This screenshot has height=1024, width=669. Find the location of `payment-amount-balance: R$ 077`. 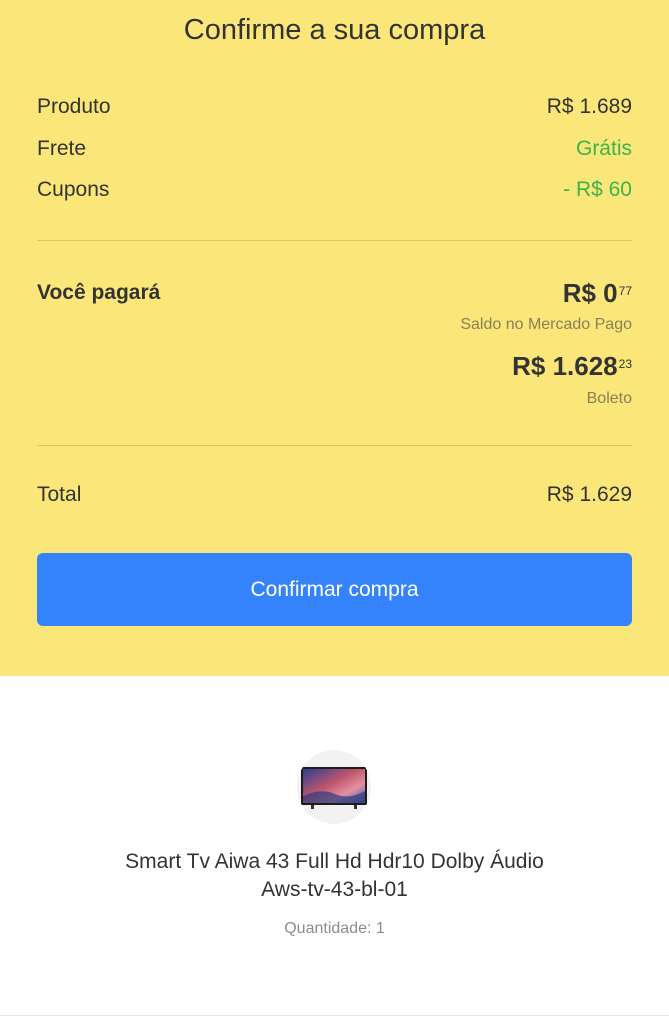

payment-amount-balance: R$ 077 is located at coordinates (597, 293).